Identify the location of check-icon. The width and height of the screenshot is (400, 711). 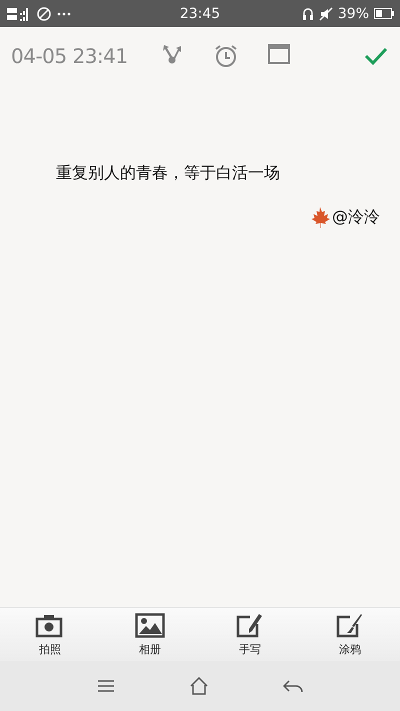
(376, 56).